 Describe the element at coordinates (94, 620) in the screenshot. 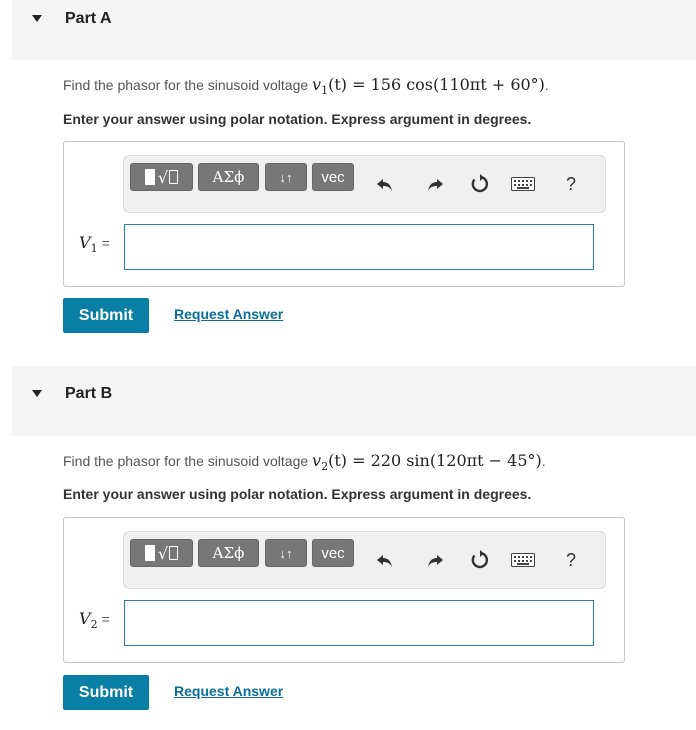

I see `variable-label: V2 =` at that location.